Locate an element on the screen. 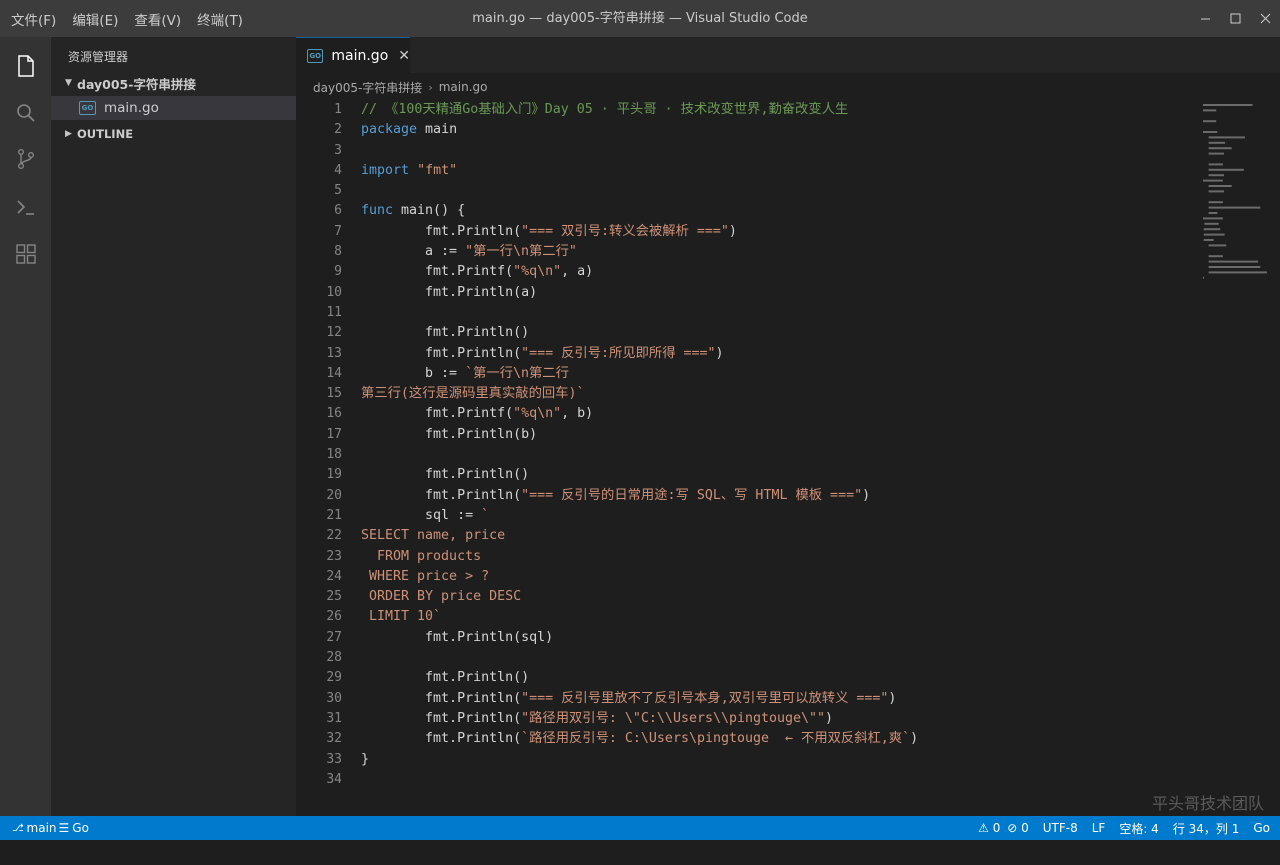  close-icon is located at coordinates (1265, 18).